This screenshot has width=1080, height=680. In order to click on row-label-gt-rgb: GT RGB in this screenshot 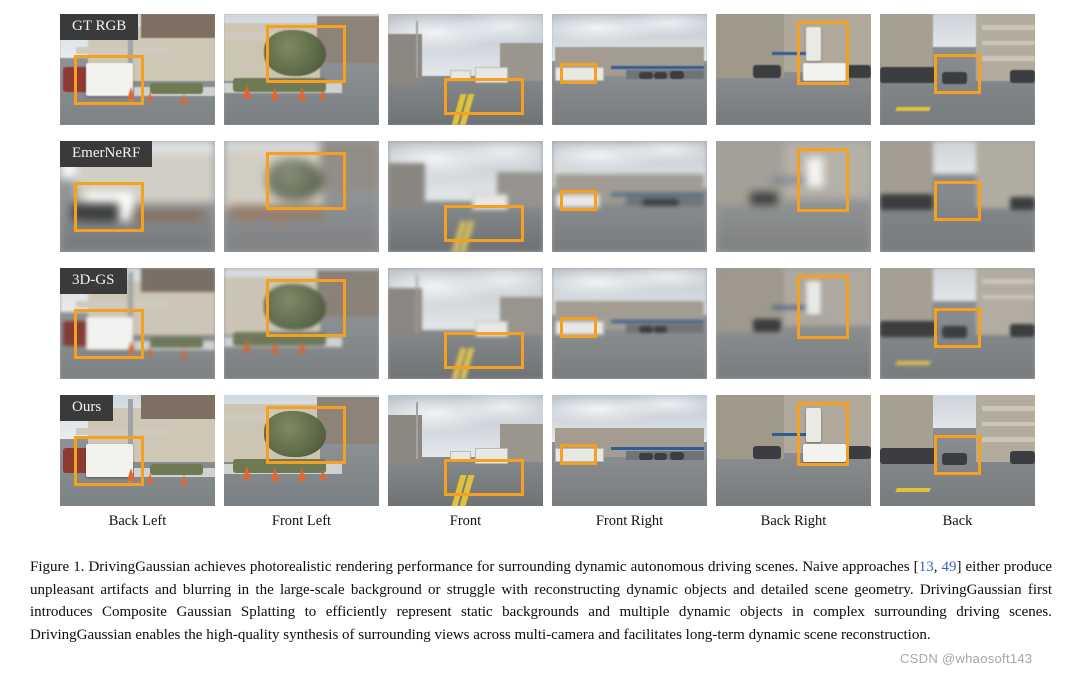, I will do `click(99, 27)`.